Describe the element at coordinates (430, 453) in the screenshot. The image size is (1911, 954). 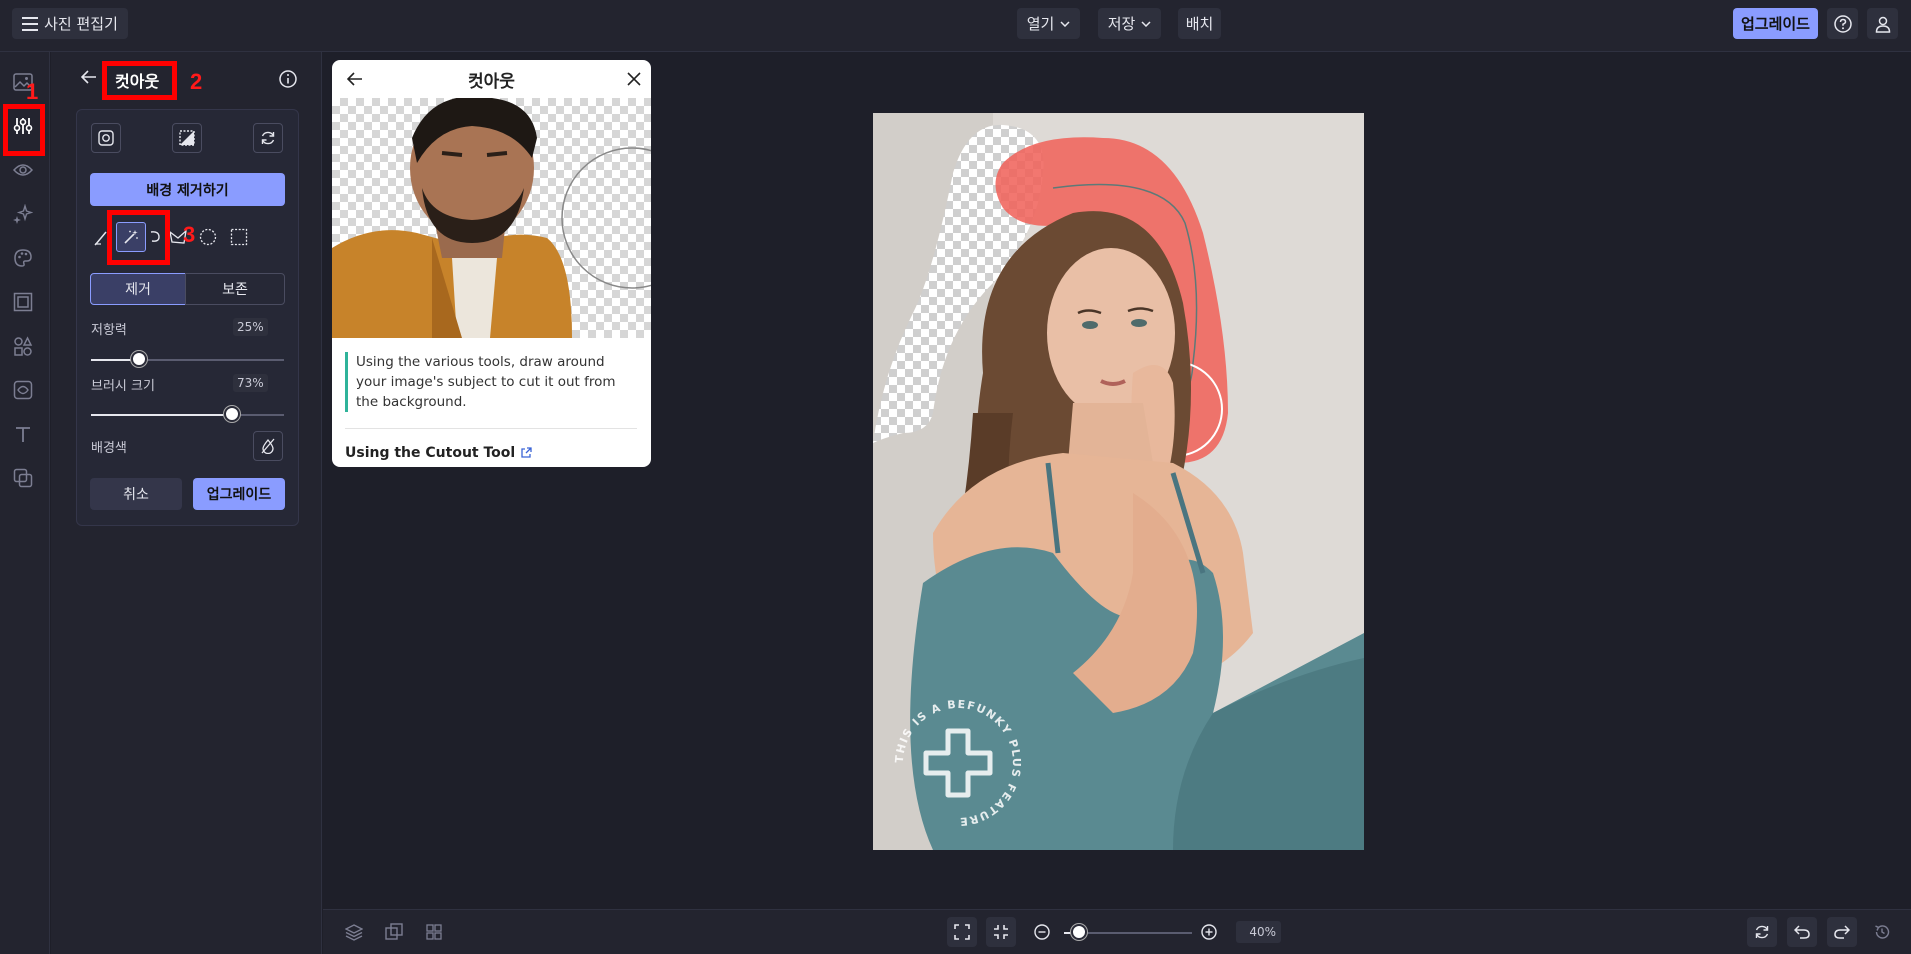
I see `cutout-tool-link-label: Using the Cutout Tool` at that location.